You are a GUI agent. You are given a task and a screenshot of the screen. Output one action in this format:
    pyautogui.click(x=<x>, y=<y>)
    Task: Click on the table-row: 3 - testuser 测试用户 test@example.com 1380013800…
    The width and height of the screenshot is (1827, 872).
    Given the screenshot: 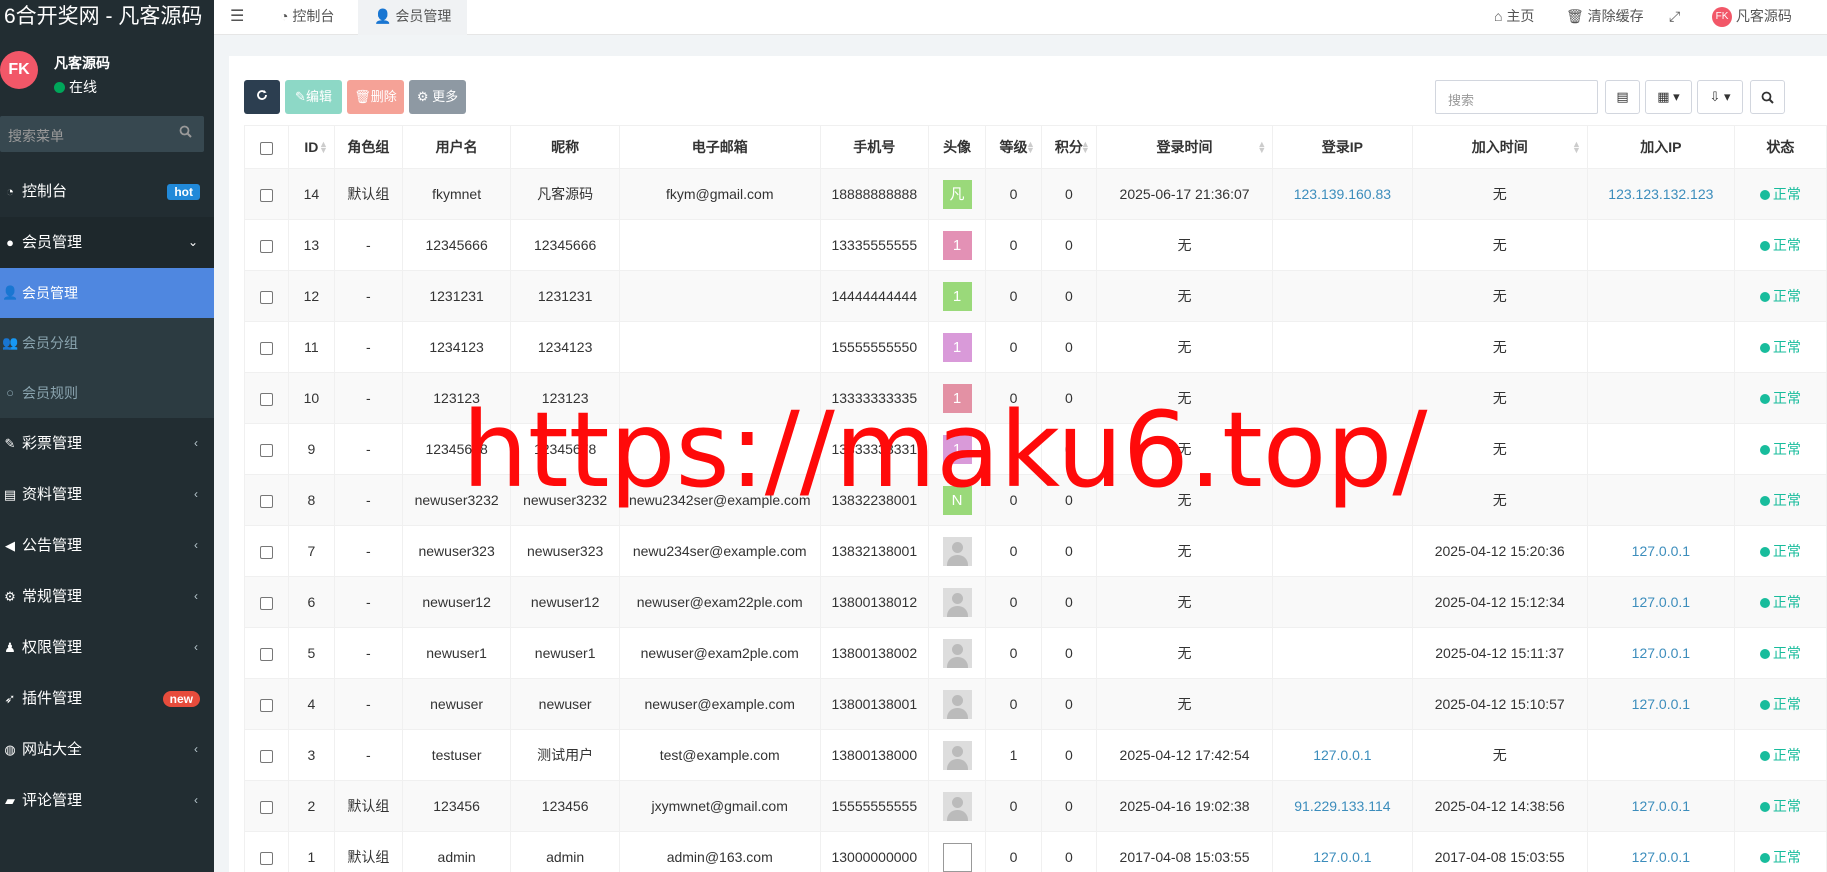 What is the action you would take?
    pyautogui.click(x=1035, y=755)
    